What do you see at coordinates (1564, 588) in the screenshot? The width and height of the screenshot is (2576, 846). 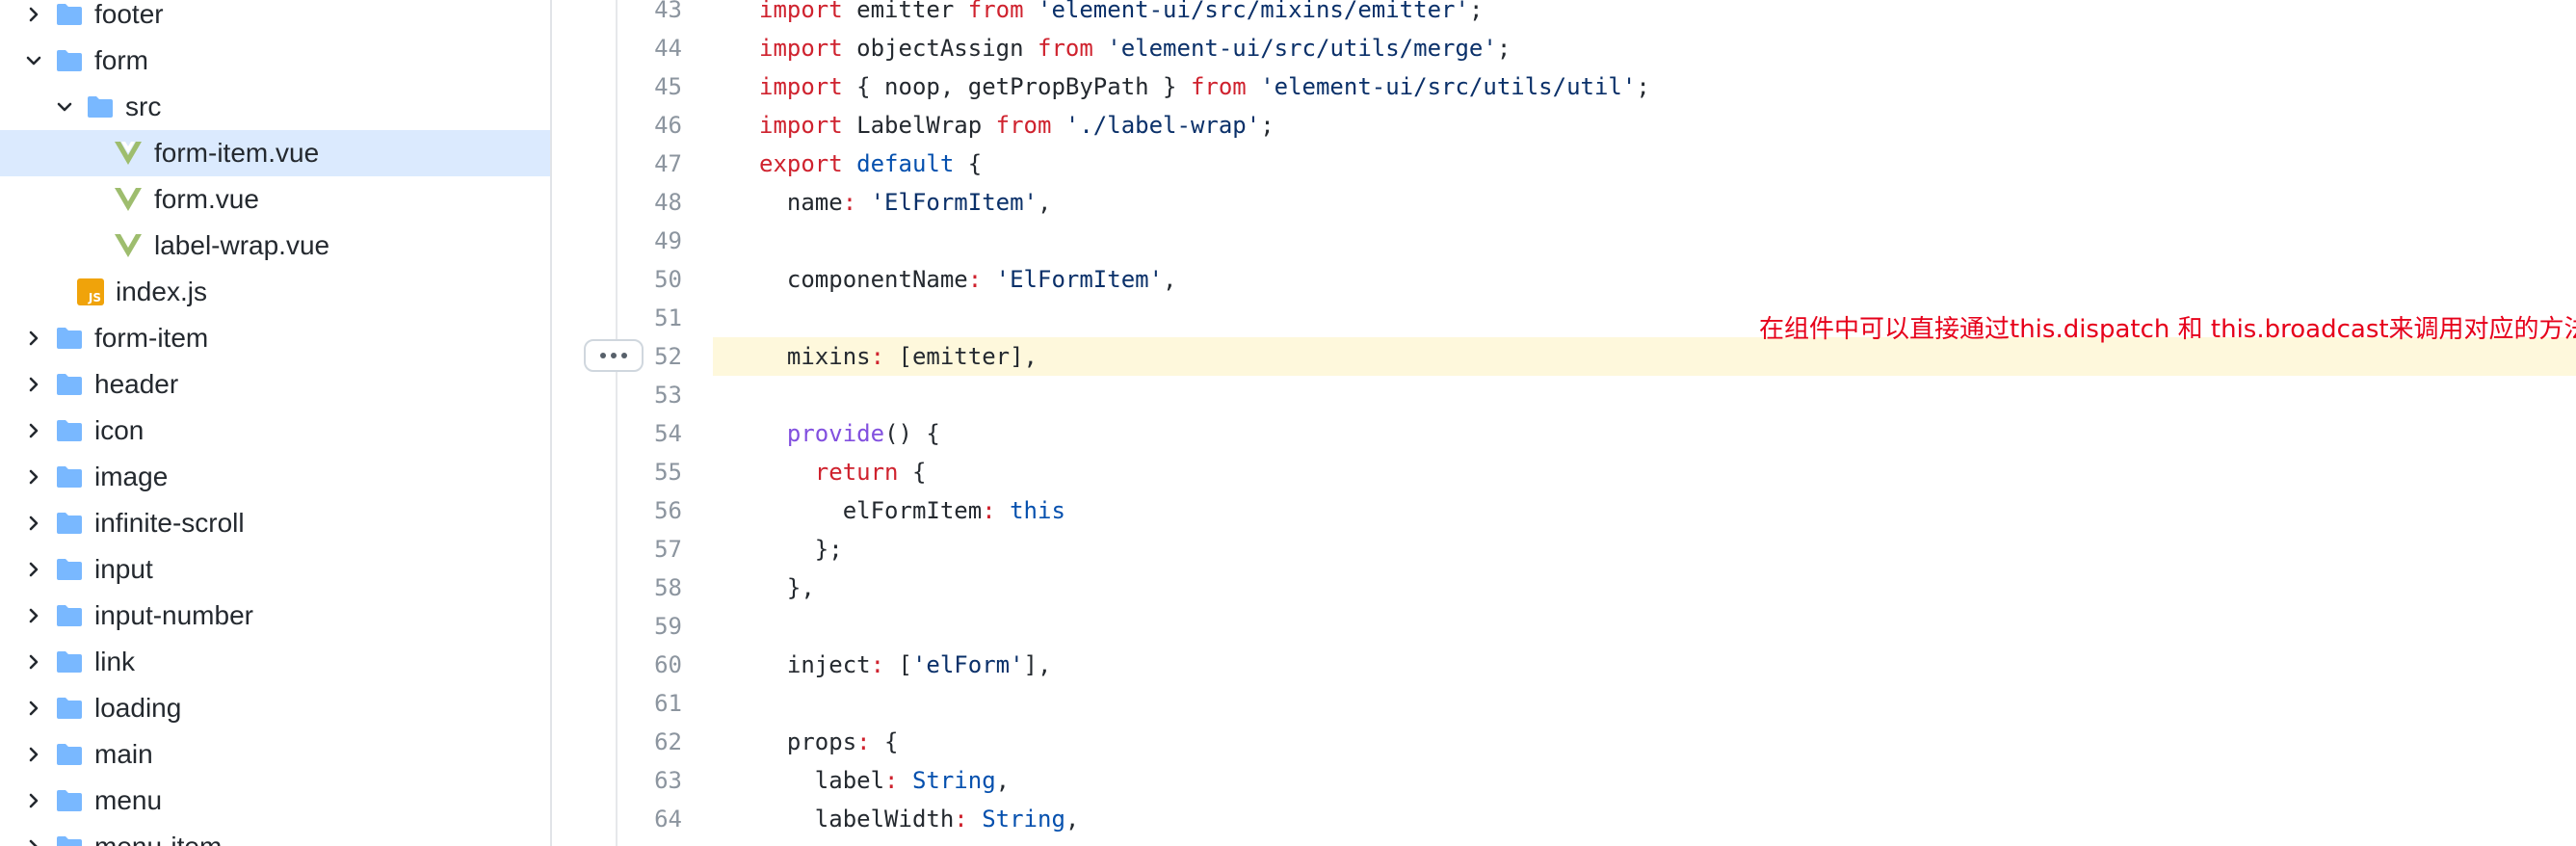 I see `code-line: 58 },` at bounding box center [1564, 588].